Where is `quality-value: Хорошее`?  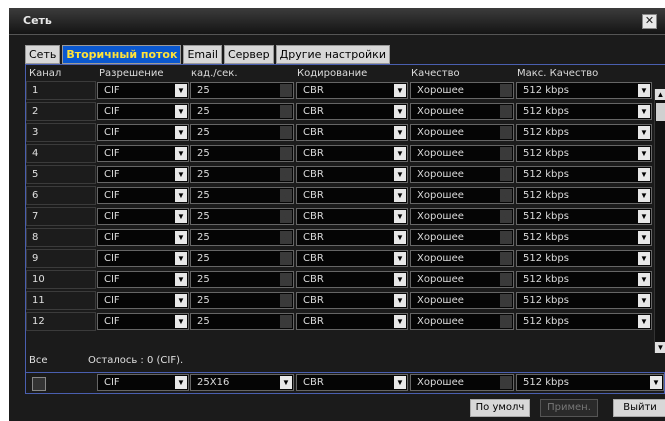 quality-value: Хорошее is located at coordinates (440, 132).